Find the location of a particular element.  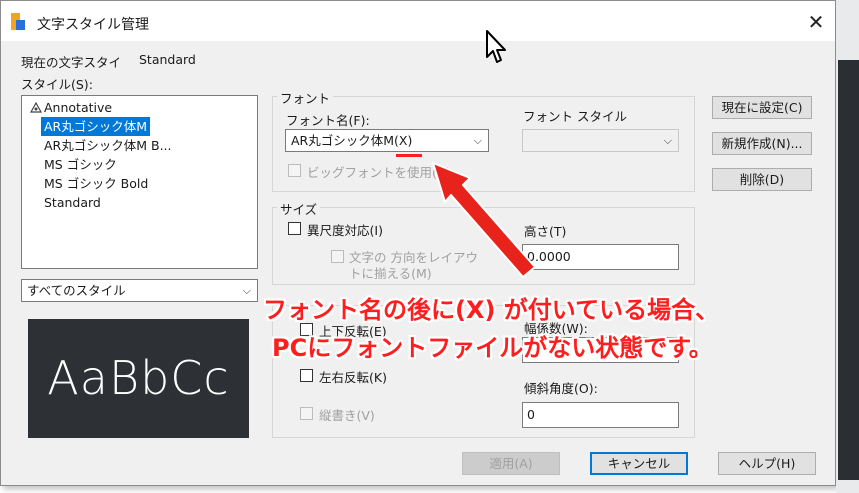

set-current-button: 現在に設定(C) is located at coordinates (762, 107).